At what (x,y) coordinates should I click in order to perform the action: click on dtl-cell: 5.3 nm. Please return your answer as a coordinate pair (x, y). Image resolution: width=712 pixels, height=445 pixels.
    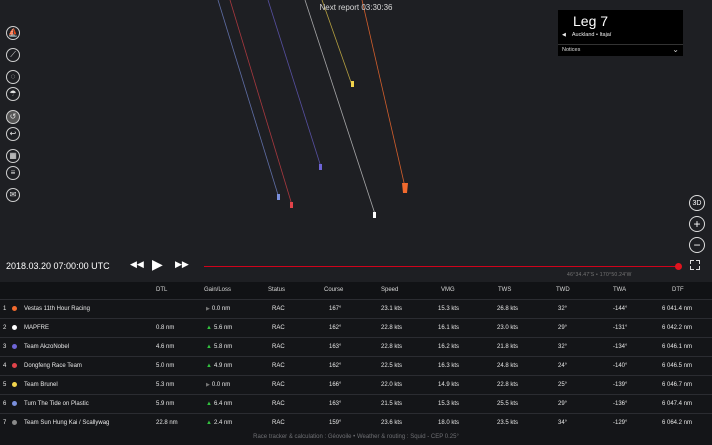
    Looking at the image, I should click on (165, 385).